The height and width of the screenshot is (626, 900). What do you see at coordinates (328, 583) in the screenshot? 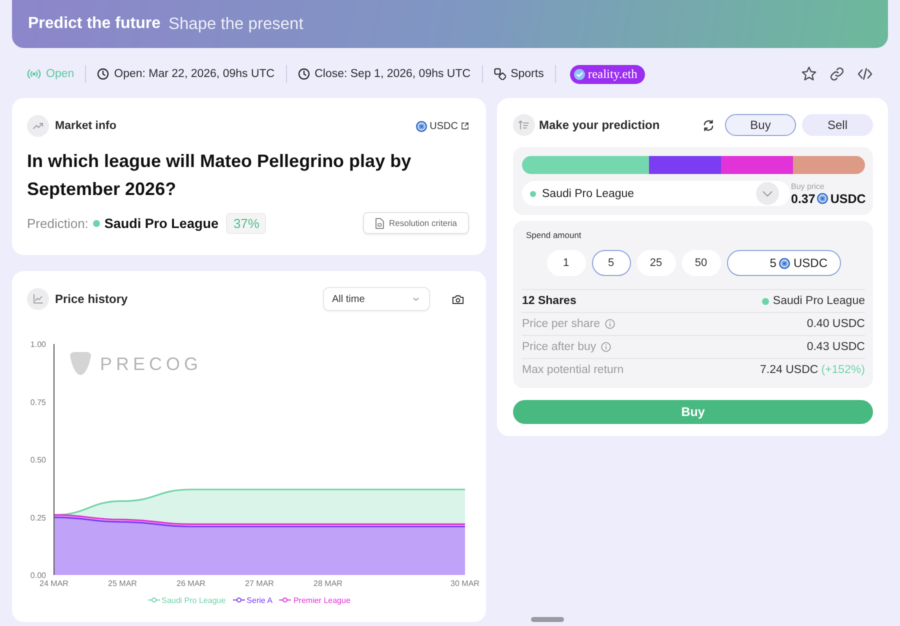
I see `axis-tick-label: 28 MAR` at bounding box center [328, 583].